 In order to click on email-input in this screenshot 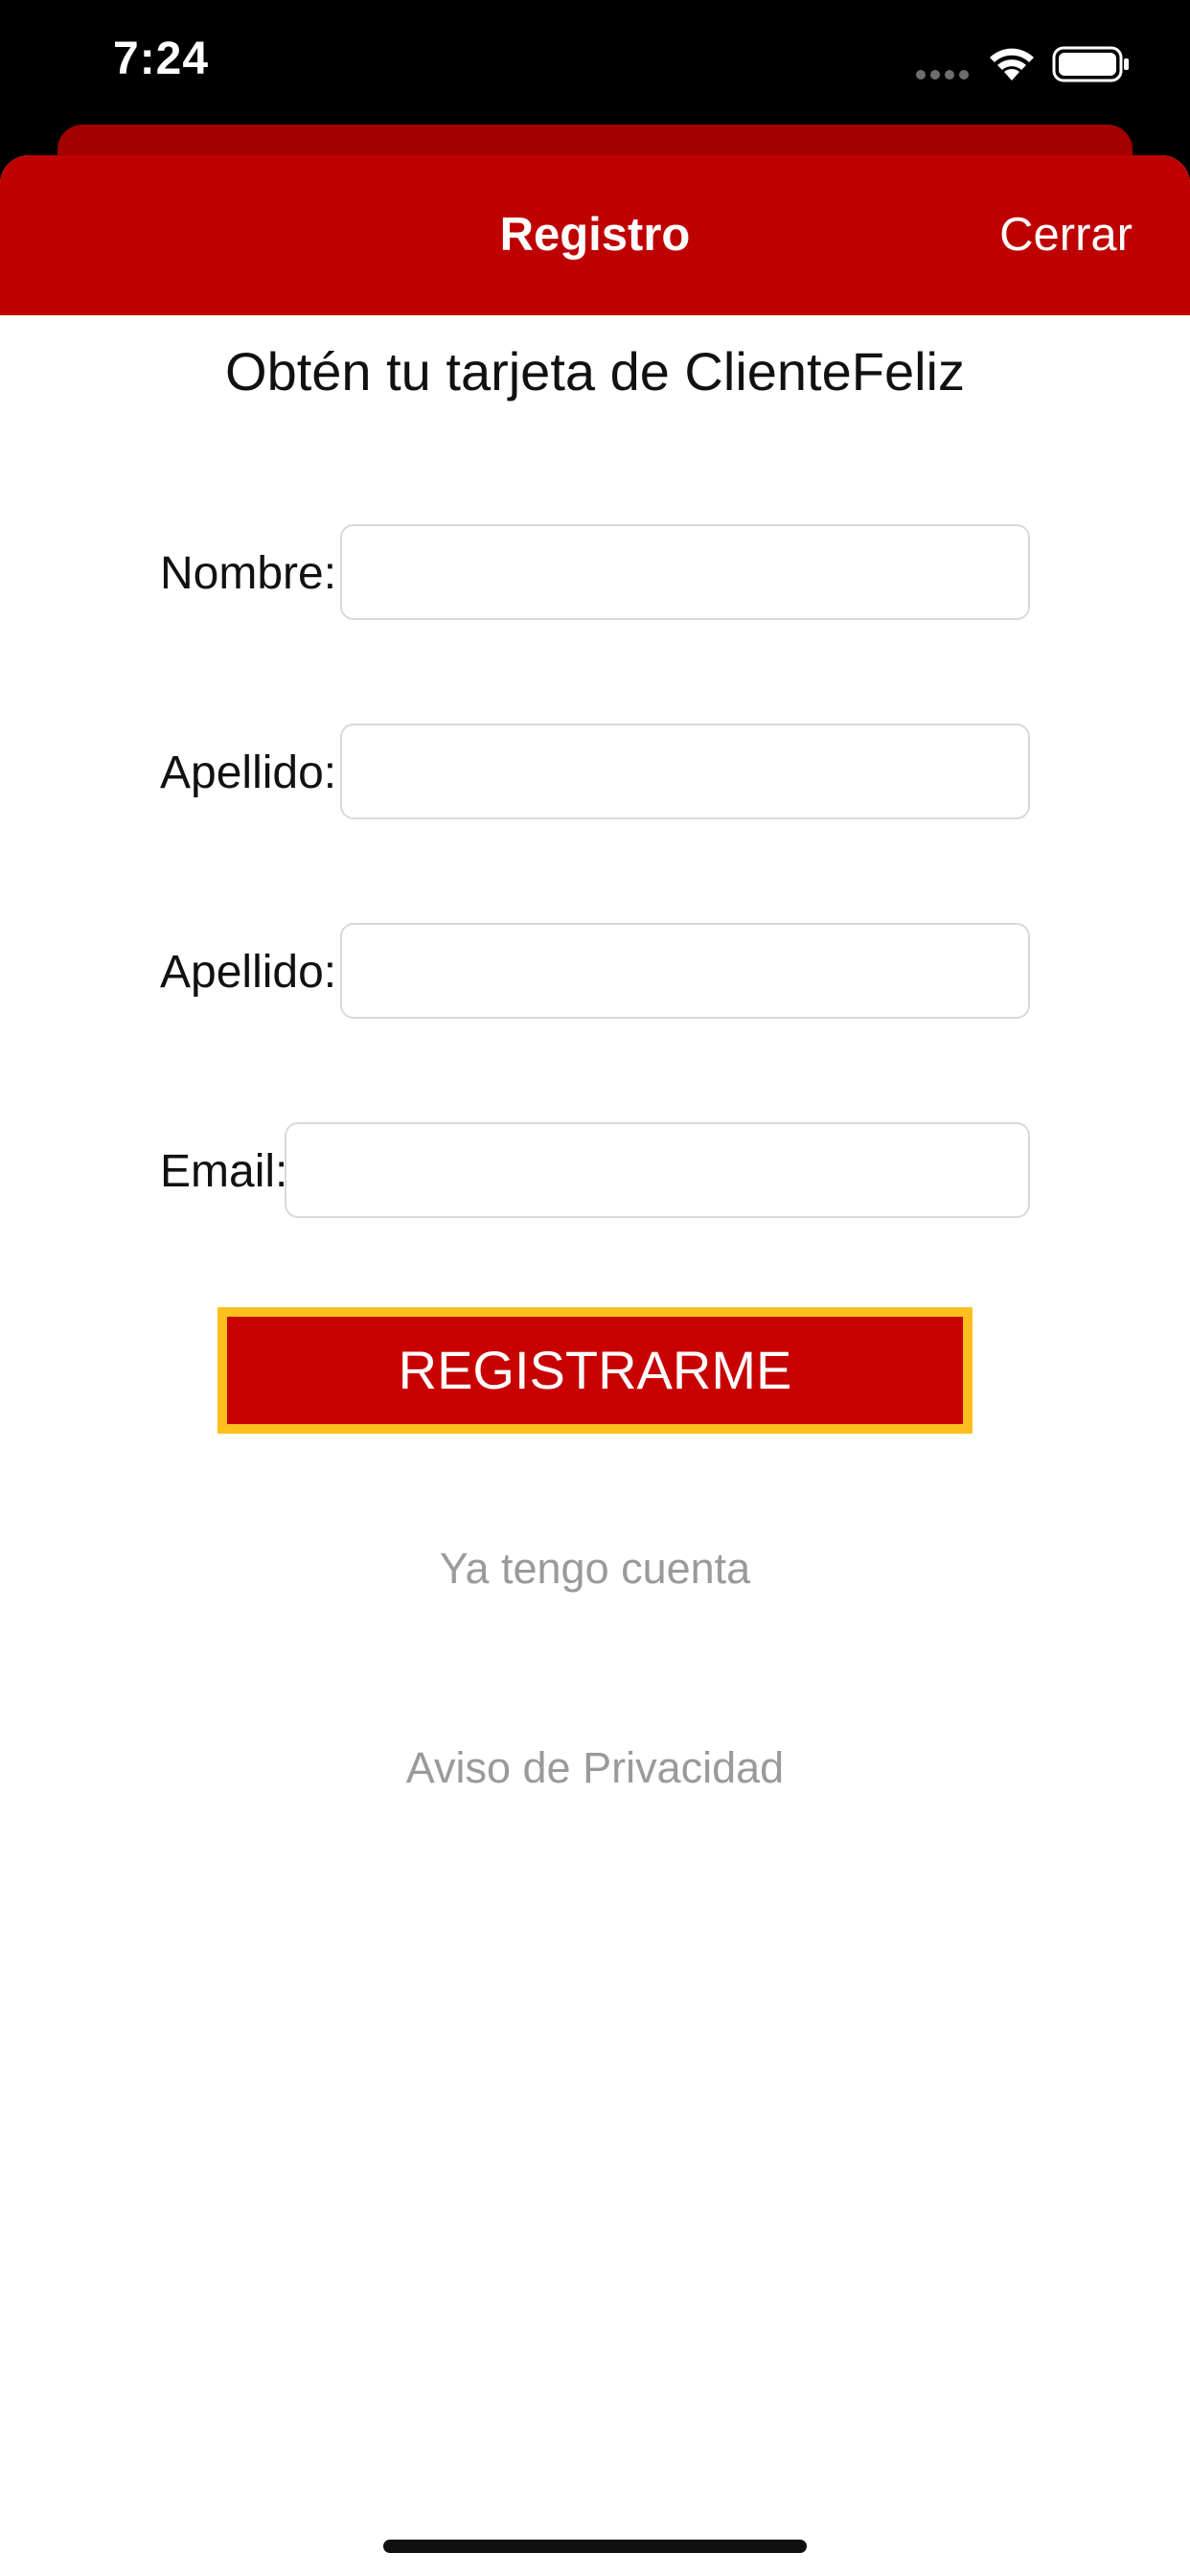, I will do `click(657, 1170)`.